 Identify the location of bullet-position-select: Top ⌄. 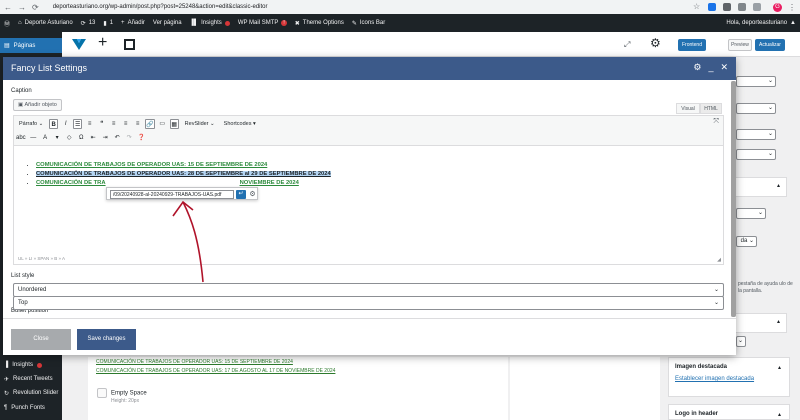
(368, 303).